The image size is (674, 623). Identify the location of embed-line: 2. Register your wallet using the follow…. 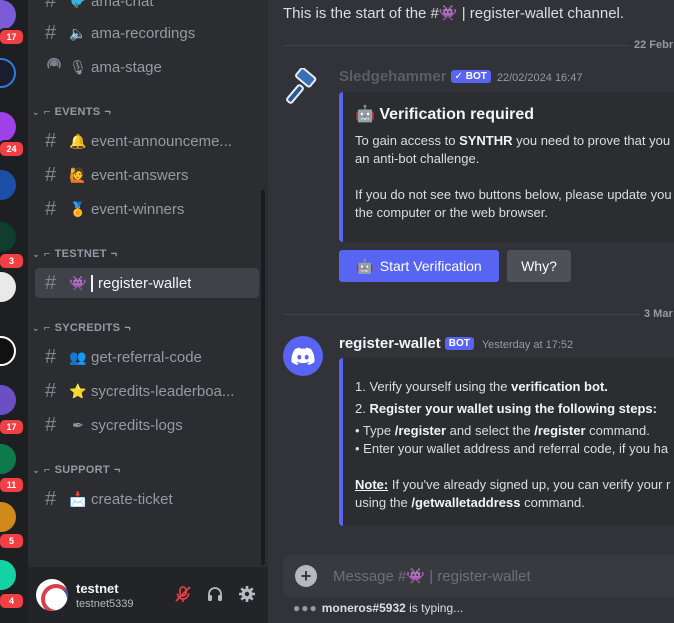
(506, 408).